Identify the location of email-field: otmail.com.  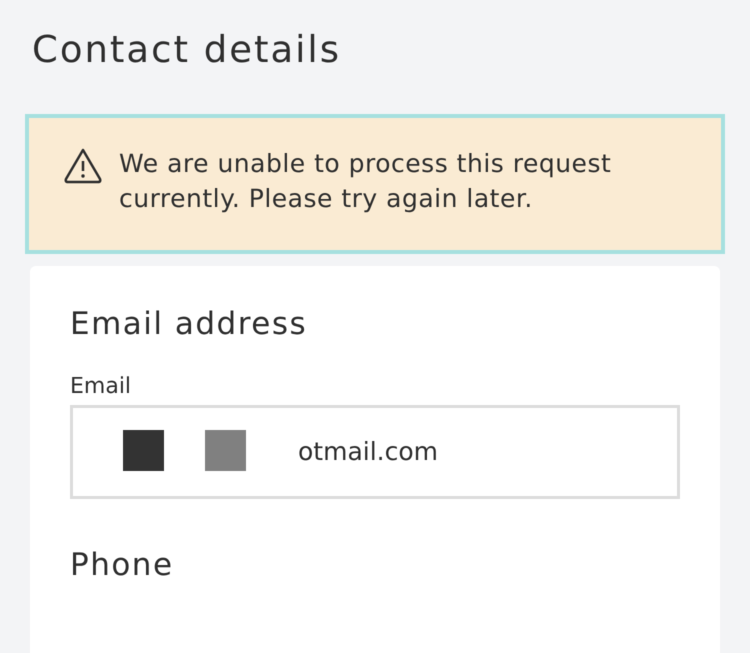
(375, 451).